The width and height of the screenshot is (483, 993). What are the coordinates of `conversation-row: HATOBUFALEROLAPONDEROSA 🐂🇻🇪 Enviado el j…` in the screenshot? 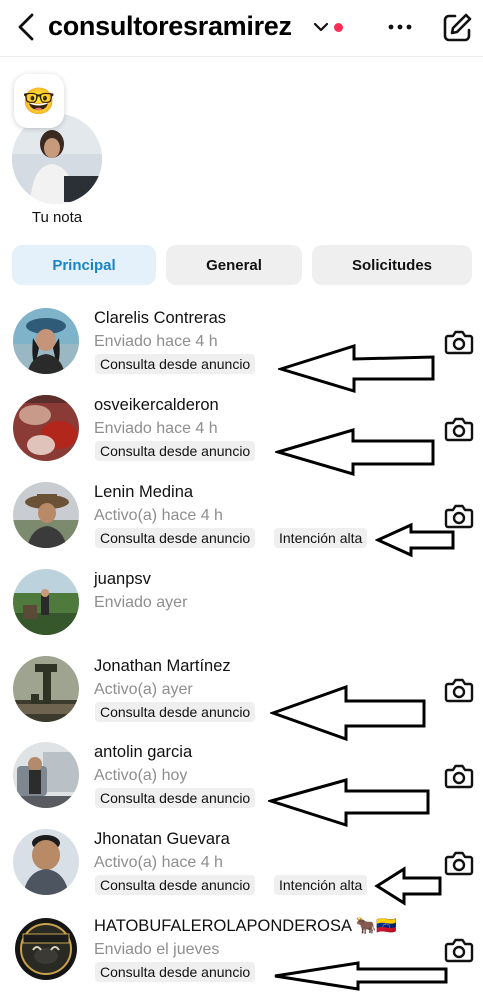 It's located at (241, 954).